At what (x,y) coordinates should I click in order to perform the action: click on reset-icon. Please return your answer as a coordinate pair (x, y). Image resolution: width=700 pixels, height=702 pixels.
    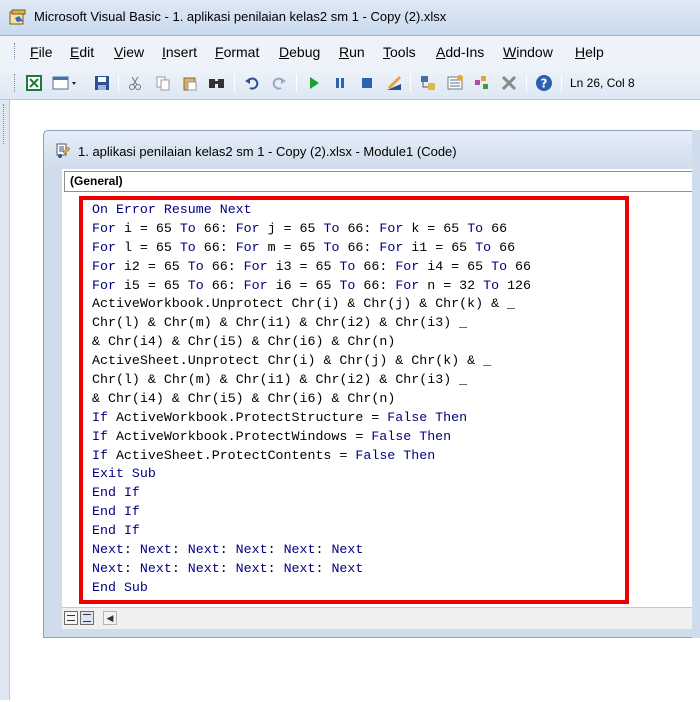
    Looking at the image, I should click on (367, 83).